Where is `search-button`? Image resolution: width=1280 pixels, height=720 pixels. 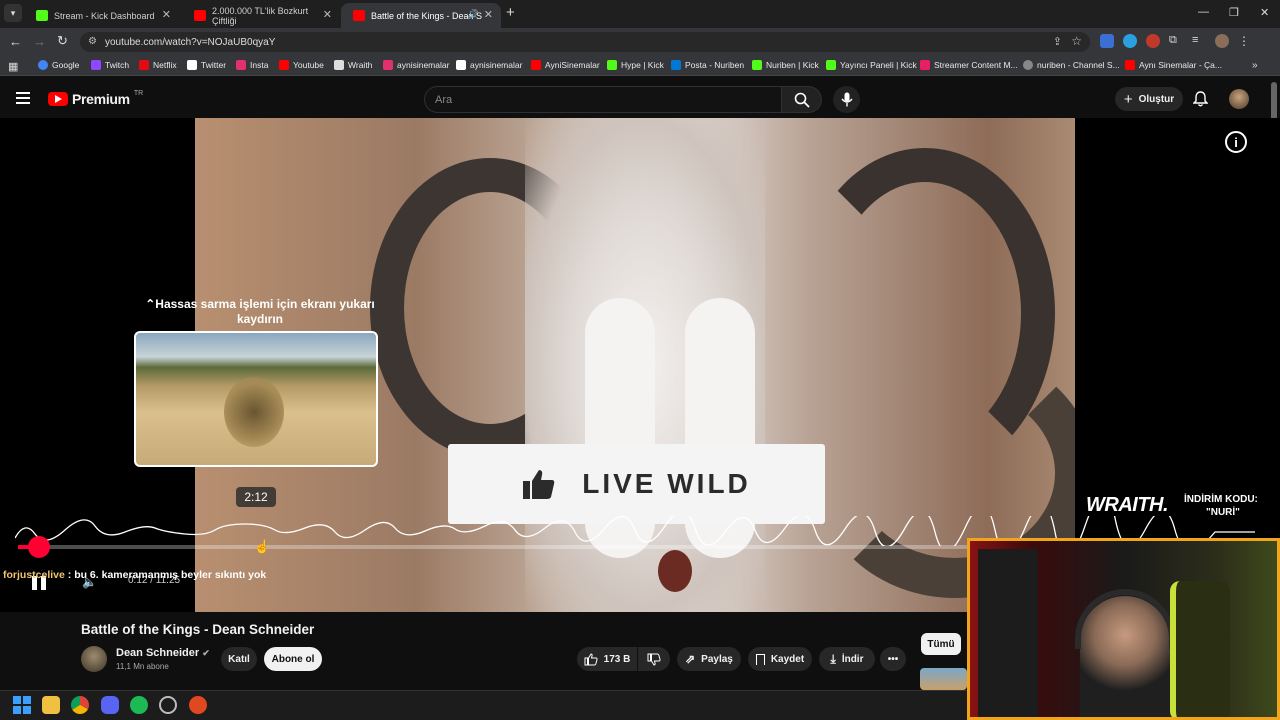 search-button is located at coordinates (802, 99).